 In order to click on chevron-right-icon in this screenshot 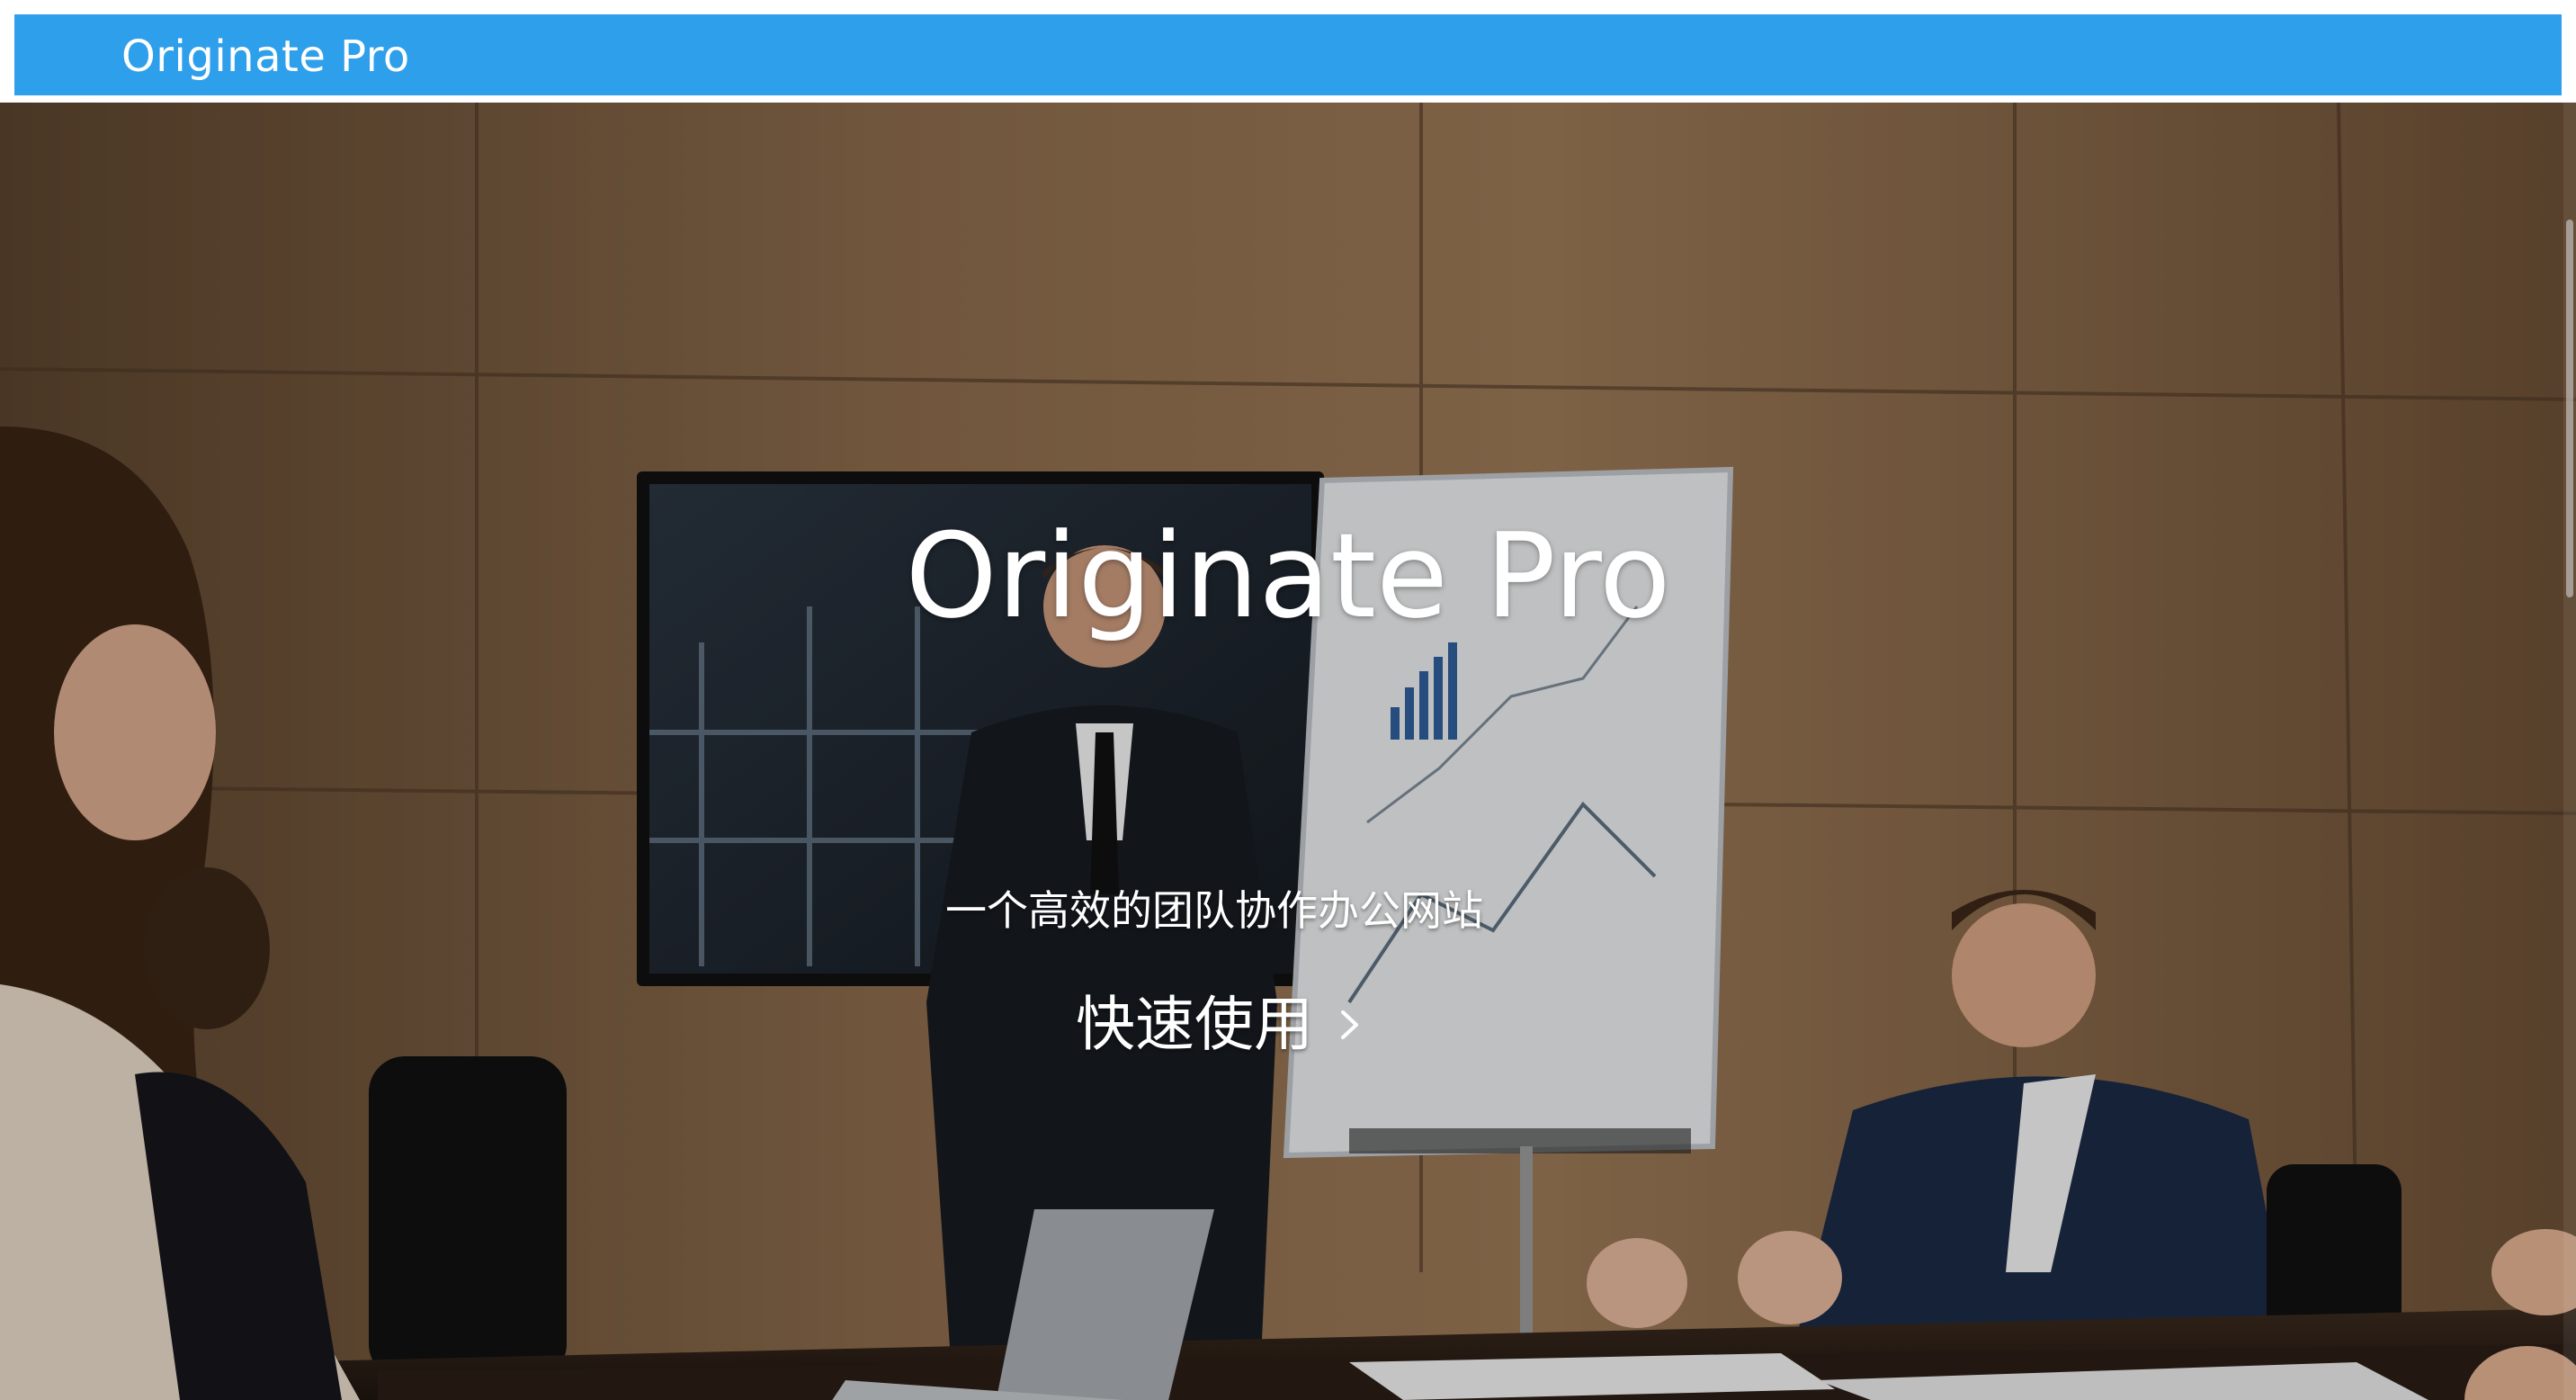, I will do `click(1349, 1024)`.